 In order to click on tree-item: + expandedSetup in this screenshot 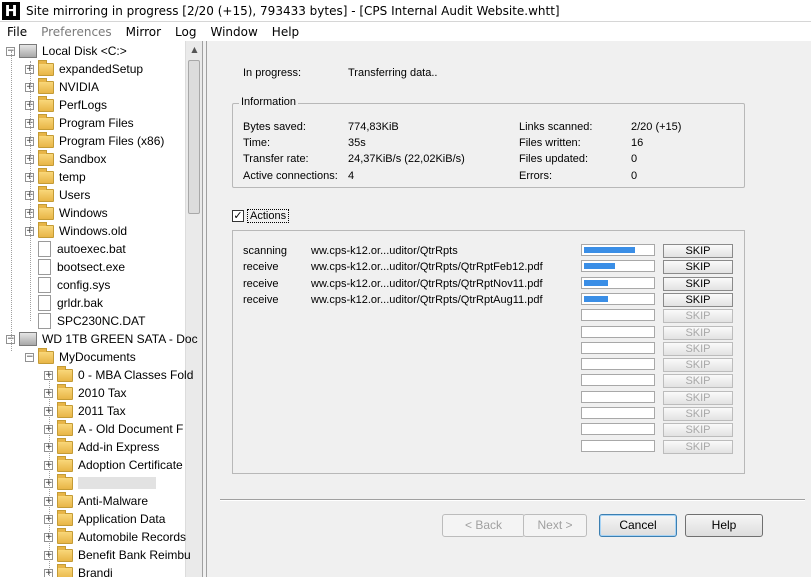, I will do `click(84, 68)`.